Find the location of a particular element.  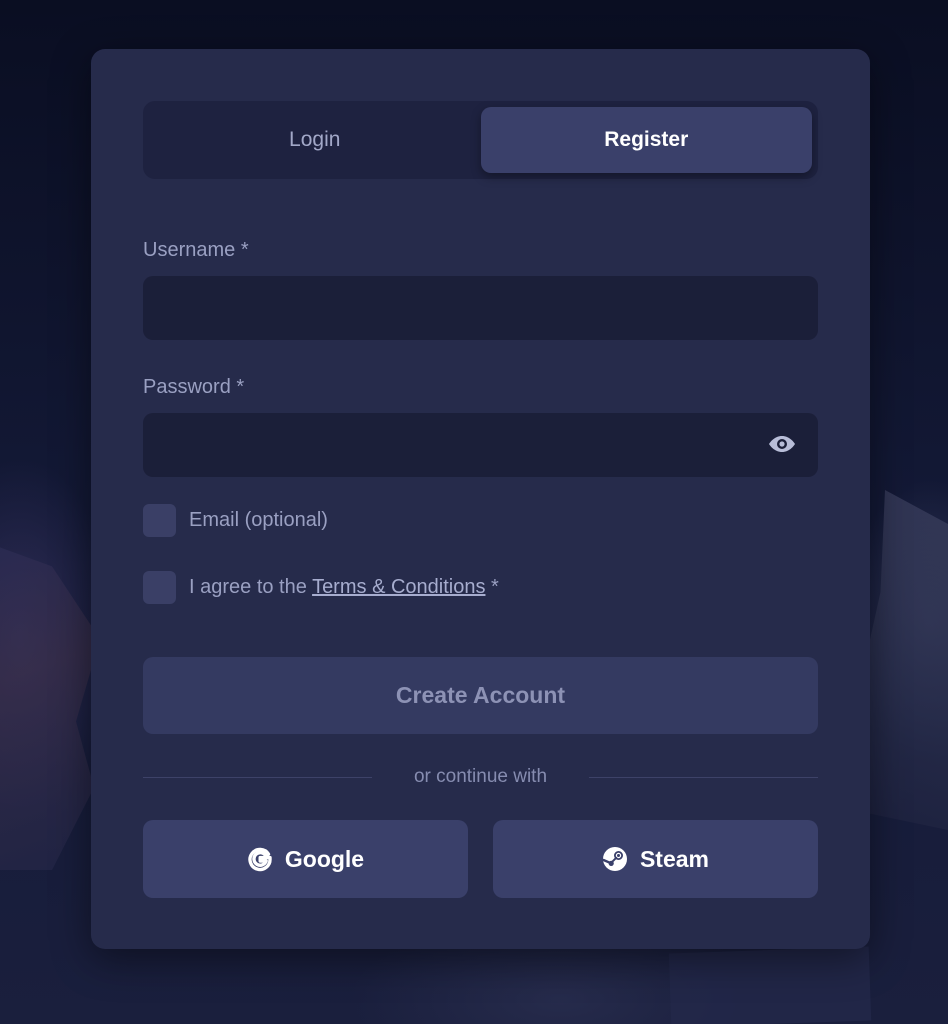

password-input is located at coordinates (480, 445).